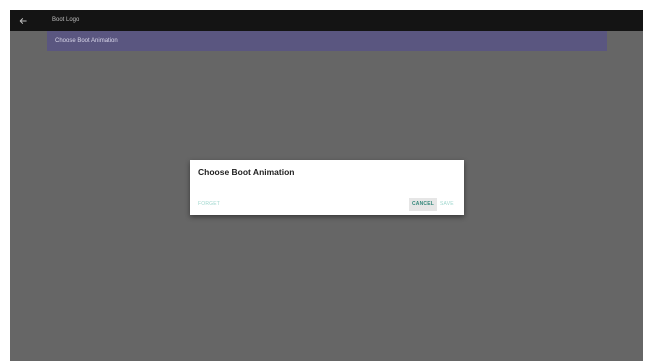 This screenshot has height=361, width=651. Describe the element at coordinates (246, 172) in the screenshot. I see `dialog-title: Choose Boot Animation` at that location.